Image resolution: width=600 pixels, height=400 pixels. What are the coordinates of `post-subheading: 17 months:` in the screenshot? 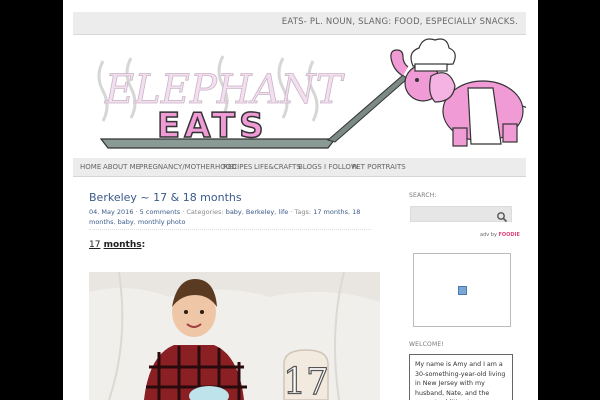 It's located at (117, 245).